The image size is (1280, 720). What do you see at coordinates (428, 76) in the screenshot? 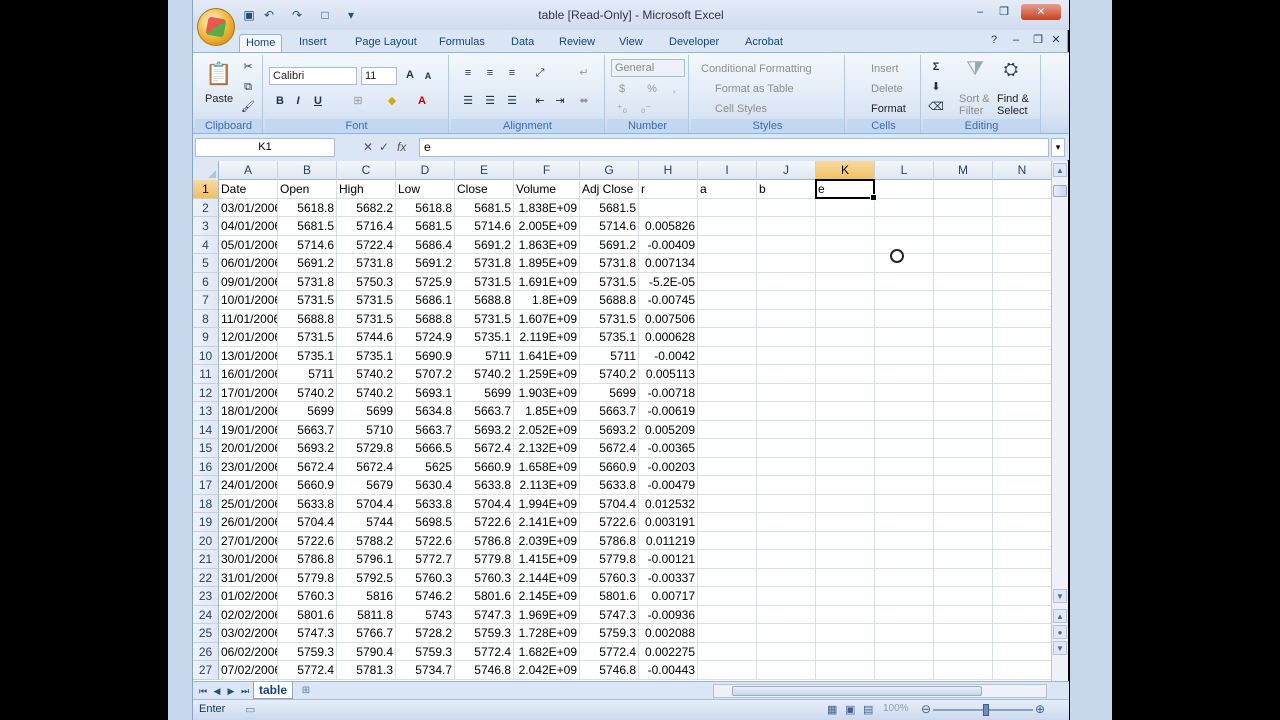
I see `shrink-font-button: A` at bounding box center [428, 76].